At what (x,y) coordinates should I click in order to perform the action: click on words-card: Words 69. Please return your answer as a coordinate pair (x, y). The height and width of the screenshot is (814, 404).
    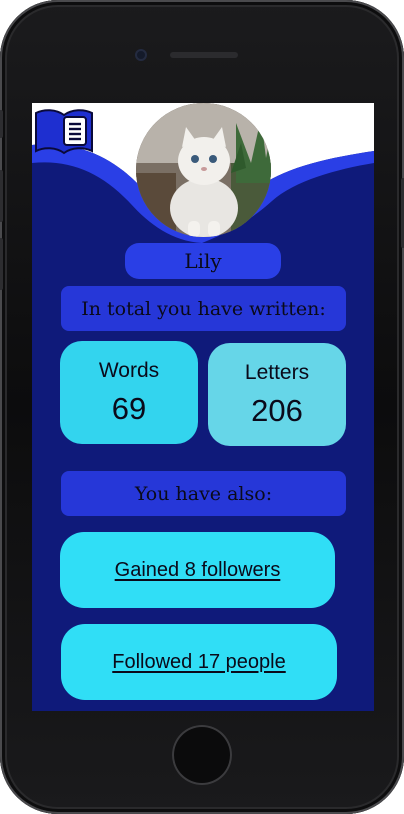
    Looking at the image, I should click on (129, 392).